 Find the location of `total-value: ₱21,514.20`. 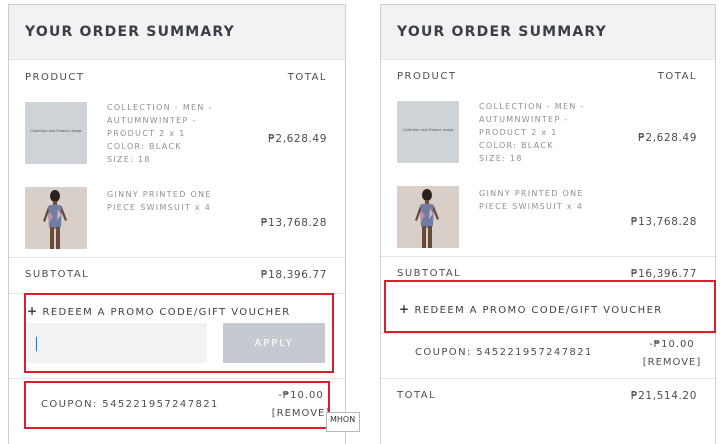

total-value: ₱21,514.20 is located at coordinates (663, 396).